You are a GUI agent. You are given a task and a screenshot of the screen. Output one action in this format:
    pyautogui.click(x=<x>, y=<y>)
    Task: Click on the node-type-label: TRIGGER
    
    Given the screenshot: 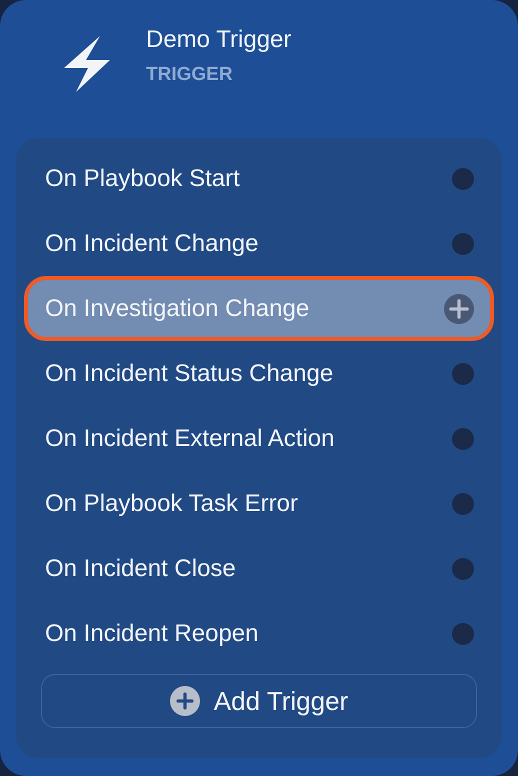 What is the action you would take?
    pyautogui.click(x=190, y=75)
    